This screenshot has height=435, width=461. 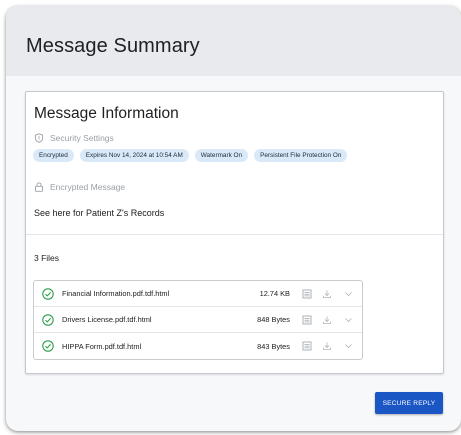 What do you see at coordinates (107, 319) in the screenshot?
I see `file-name: Drivers License.pdf.tdf.html` at bounding box center [107, 319].